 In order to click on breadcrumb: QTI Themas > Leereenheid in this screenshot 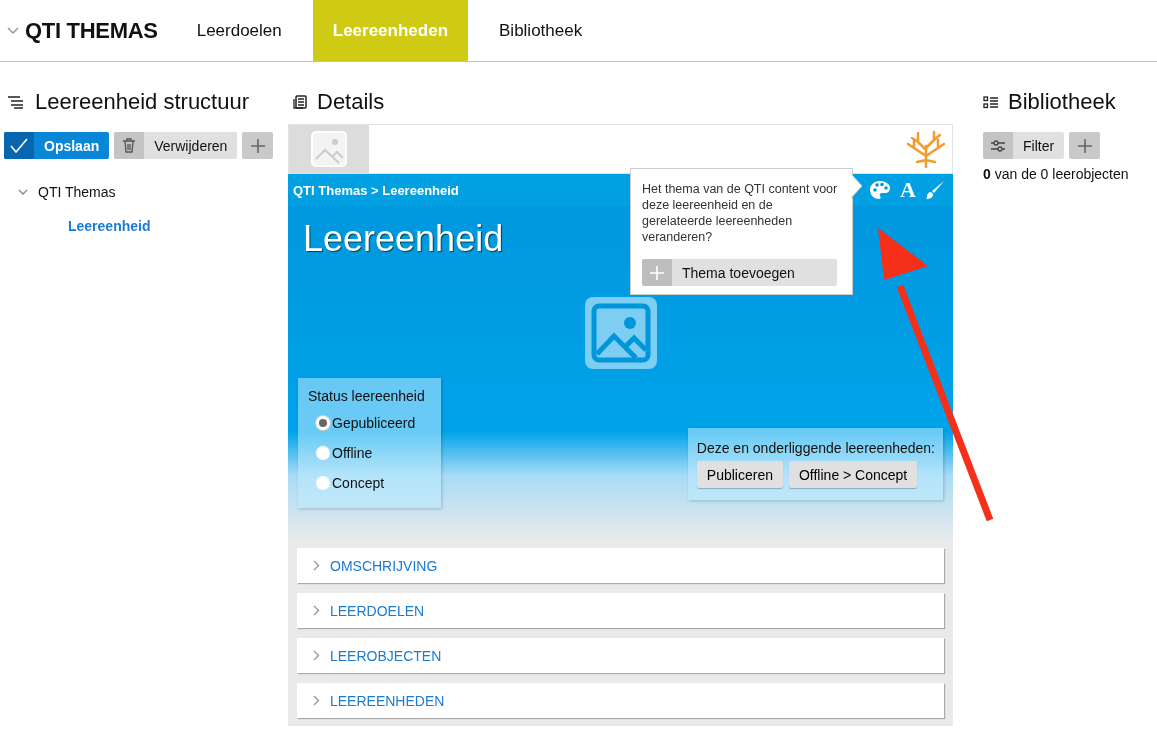, I will do `click(376, 190)`.